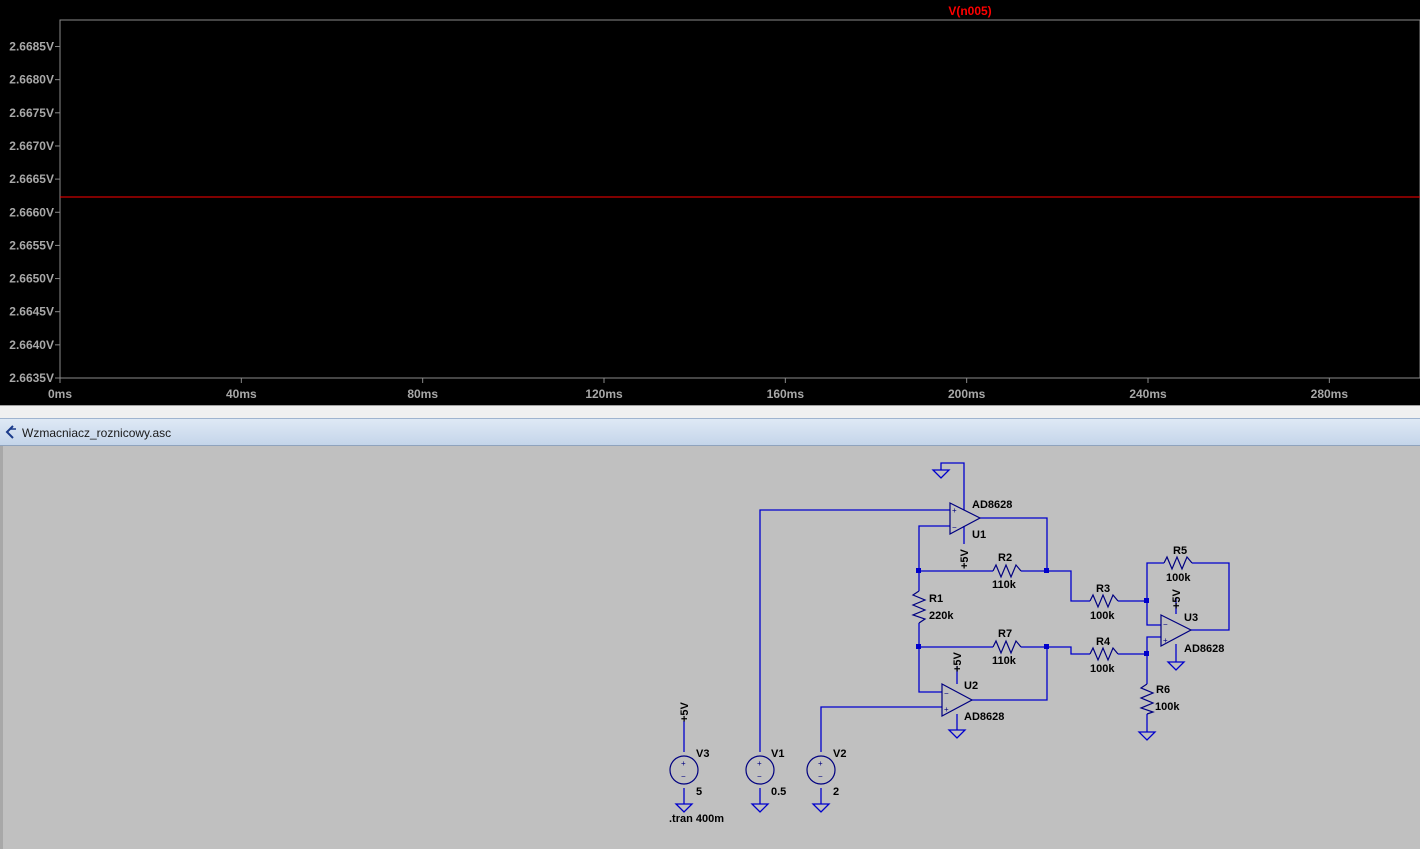  I want to click on schematic-title: Wzmacniacz_roznicowy.asc, so click(97, 433).